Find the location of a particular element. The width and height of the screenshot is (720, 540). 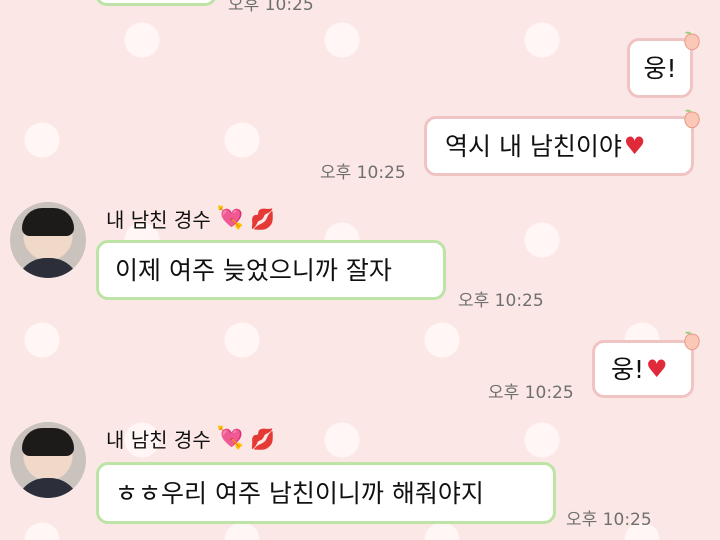

their-message-bubble: ㅎㅎ우리 여주 남친이니까 해줘야지 is located at coordinates (326, 493).